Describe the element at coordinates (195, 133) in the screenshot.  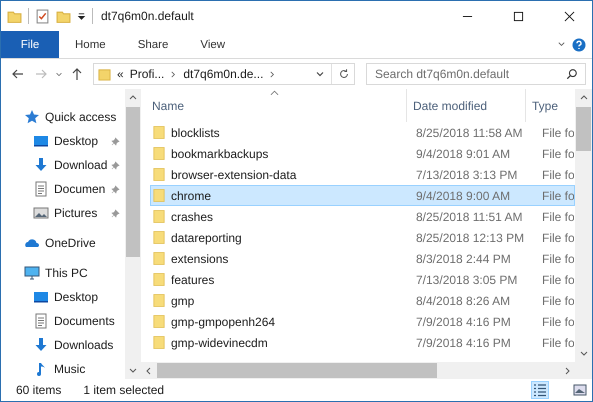
I see `file-name: blocklists` at that location.